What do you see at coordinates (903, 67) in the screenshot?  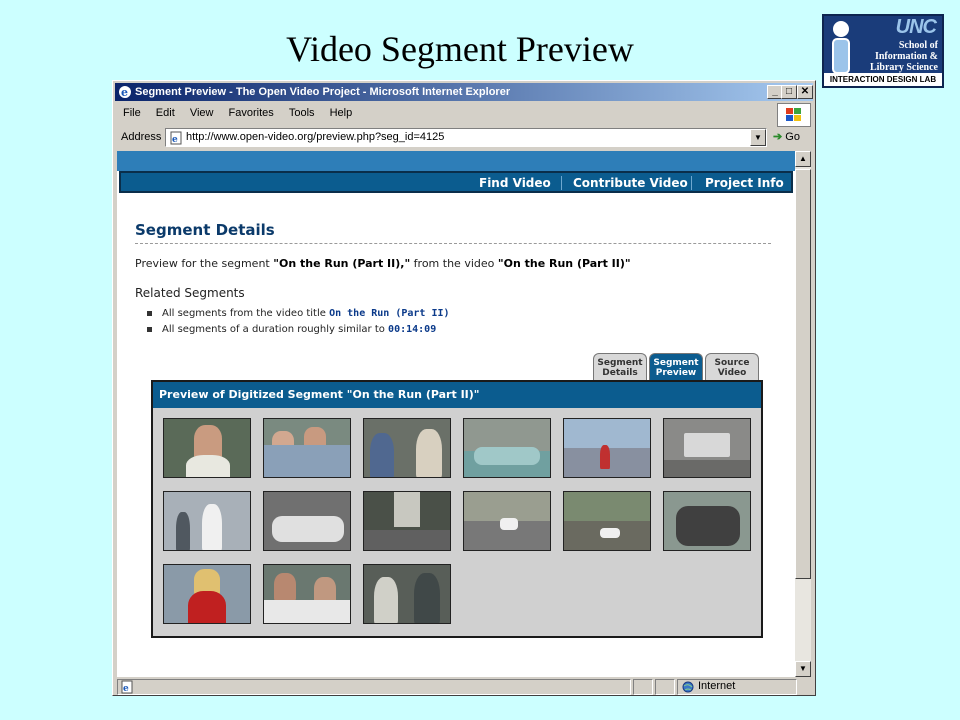 I see `logo-line-3: Library Science` at bounding box center [903, 67].